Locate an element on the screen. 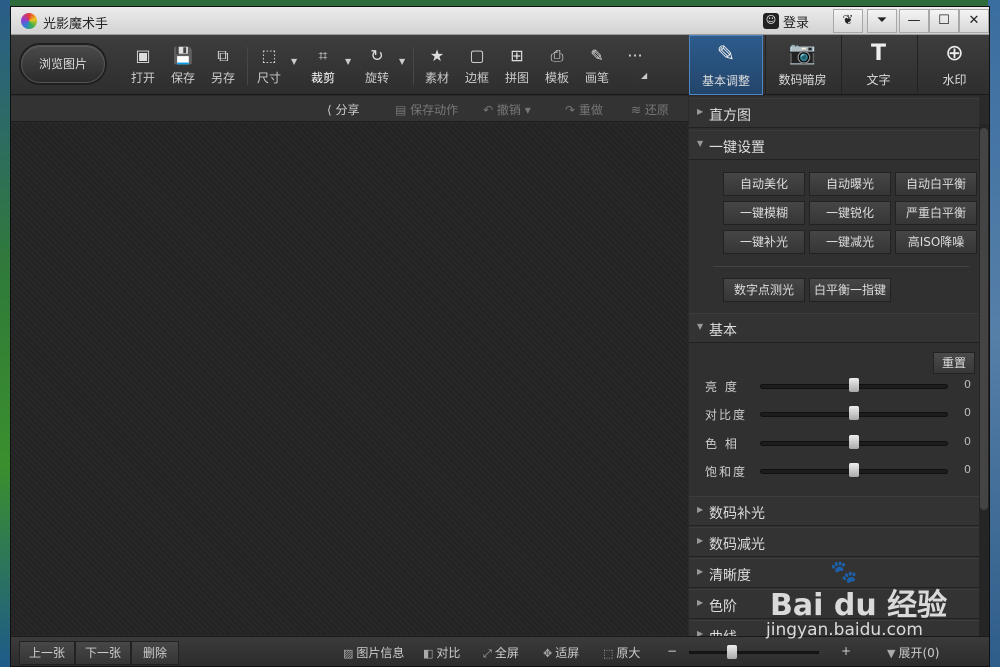  material-button: ★ 素材 is located at coordinates (437, 67).